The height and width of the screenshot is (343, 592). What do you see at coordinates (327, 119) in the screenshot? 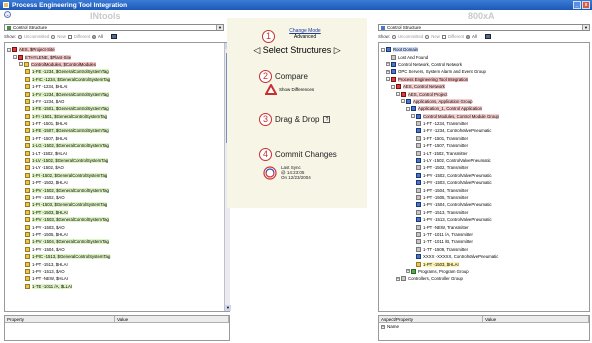
I see `help-icon: ?` at bounding box center [327, 119].